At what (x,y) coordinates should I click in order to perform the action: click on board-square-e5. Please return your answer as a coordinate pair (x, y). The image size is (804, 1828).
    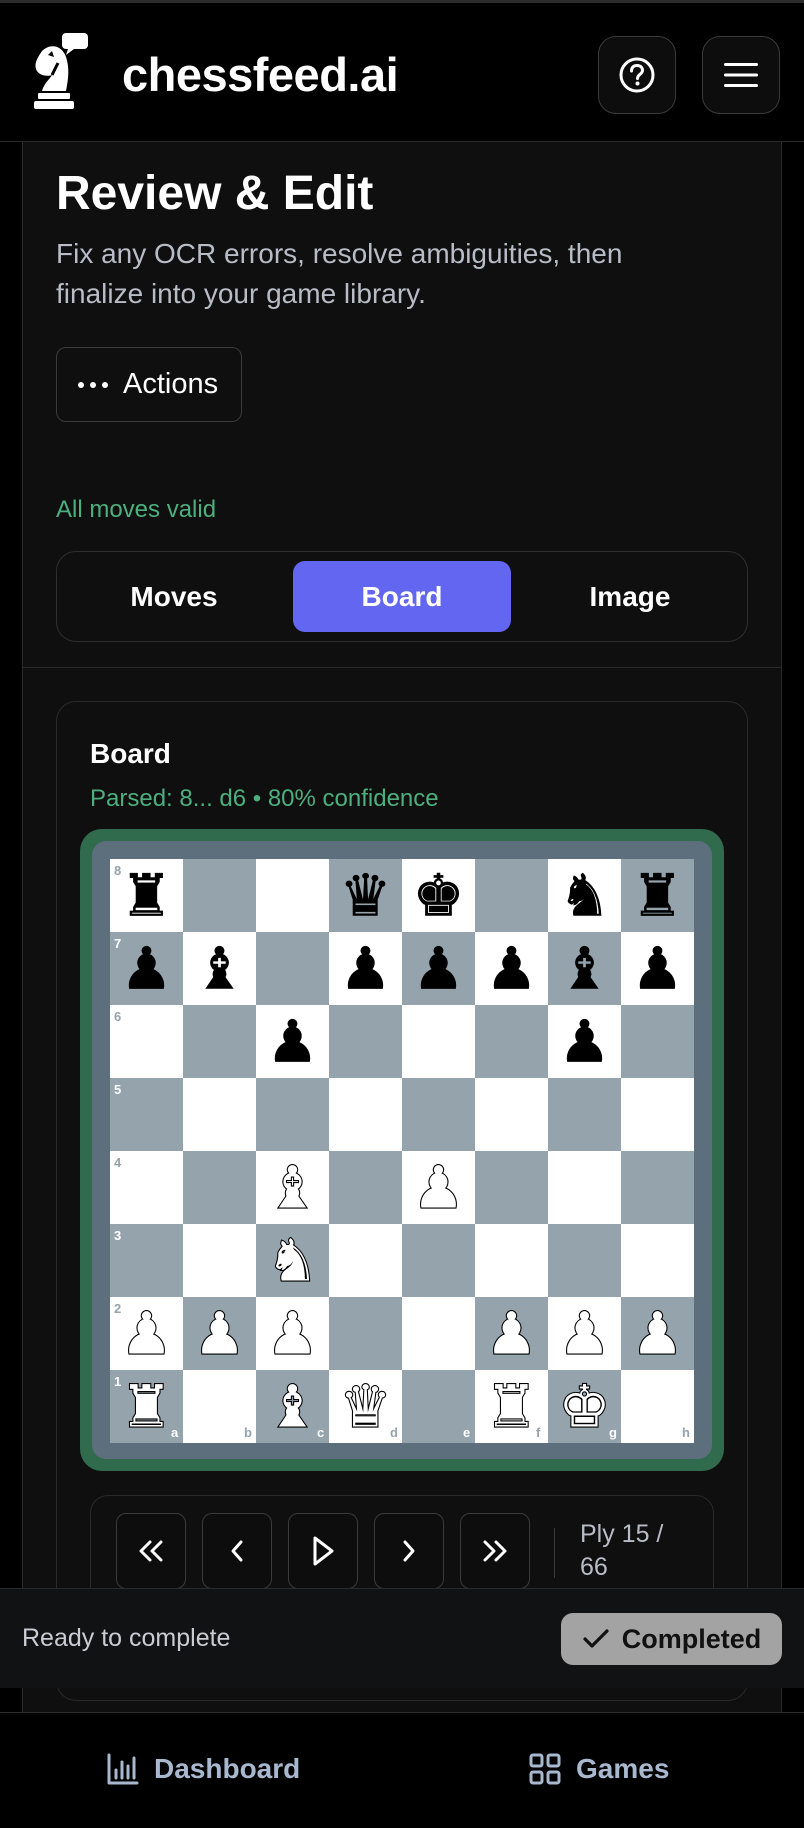
    Looking at the image, I should click on (438, 1114).